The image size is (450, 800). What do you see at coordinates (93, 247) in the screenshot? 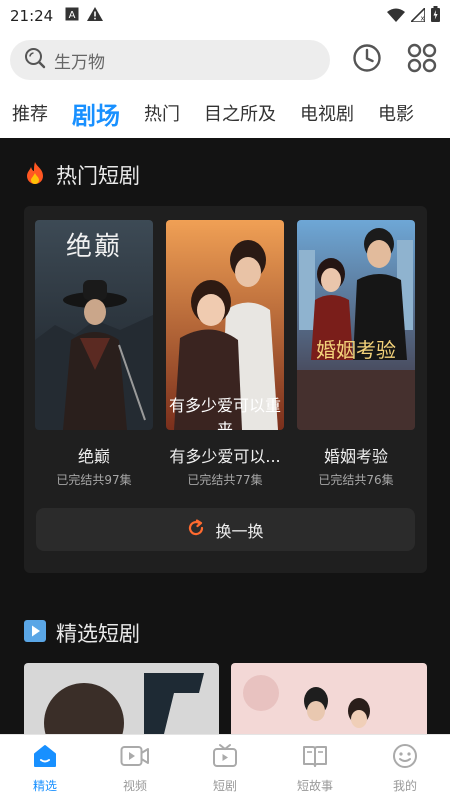
I see `poster-1-title: 绝巅` at bounding box center [93, 247].